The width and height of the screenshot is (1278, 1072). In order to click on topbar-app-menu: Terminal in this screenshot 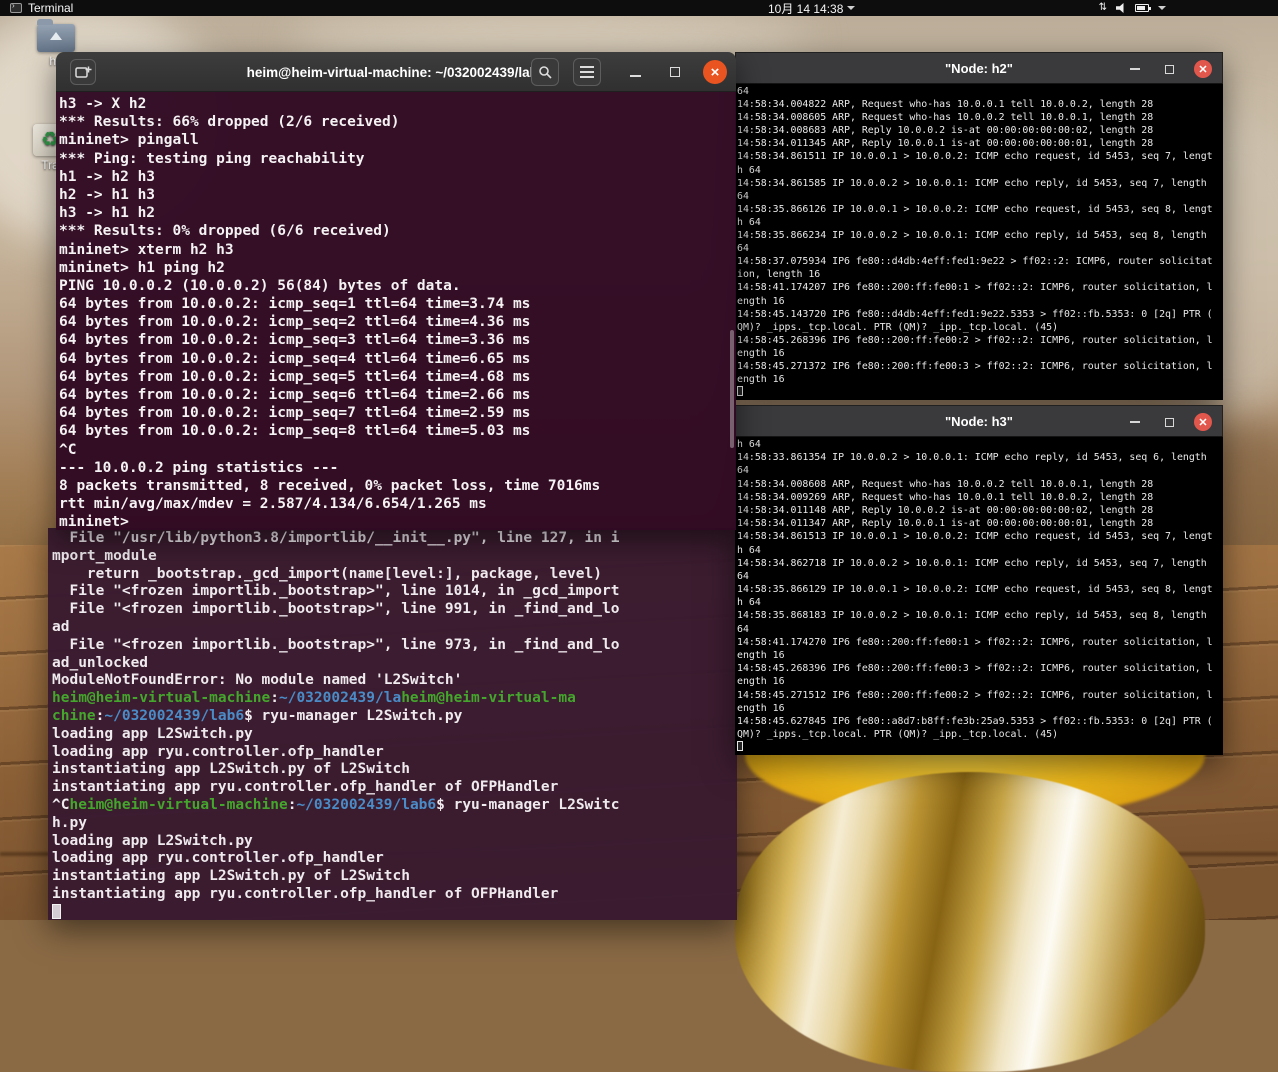, I will do `click(41, 8)`.